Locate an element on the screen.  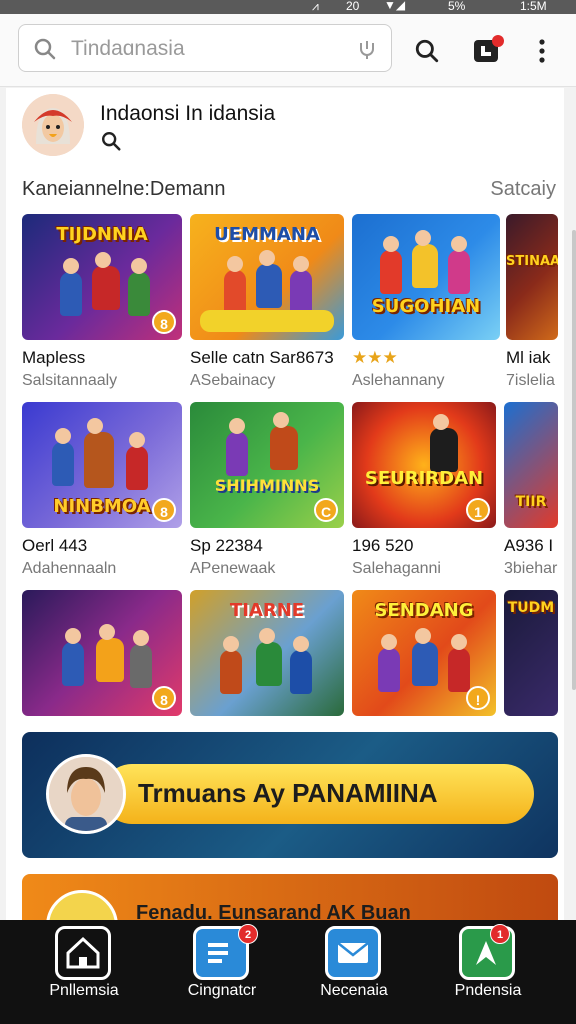
signal-icon: ⩘ is located at coordinates (315, 6).